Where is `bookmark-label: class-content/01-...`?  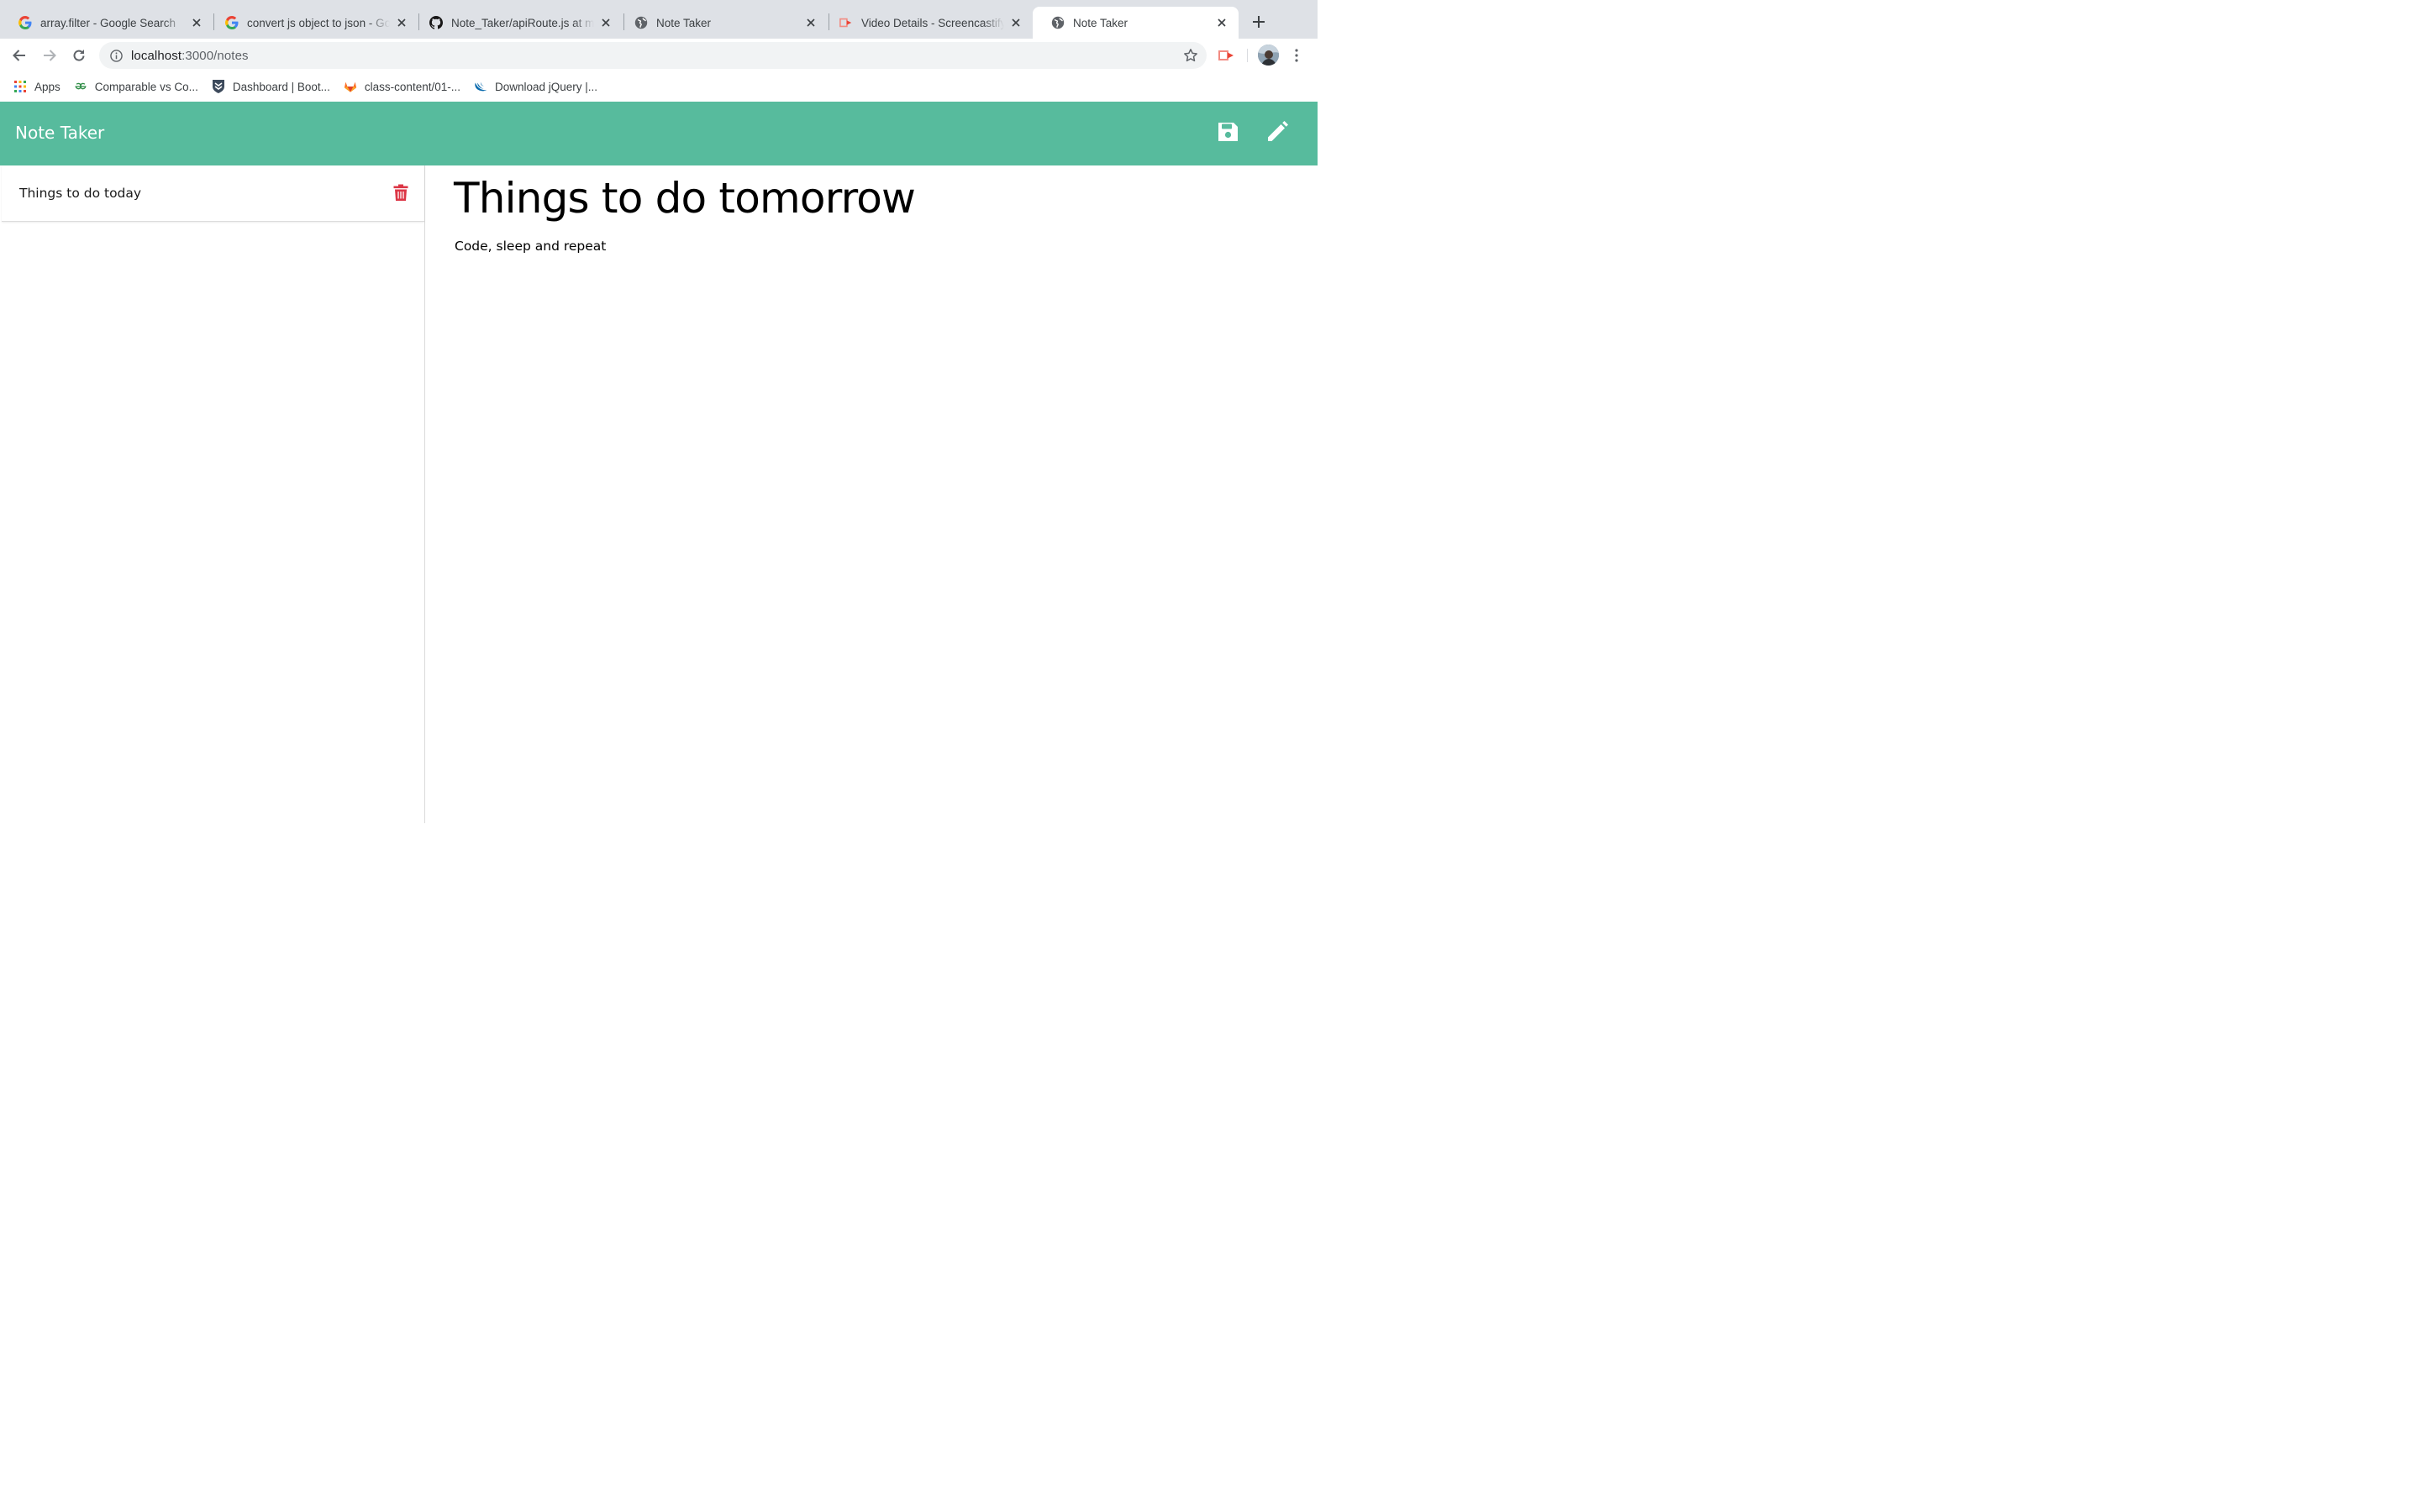
bookmark-label: class-content/01-... is located at coordinates (412, 86).